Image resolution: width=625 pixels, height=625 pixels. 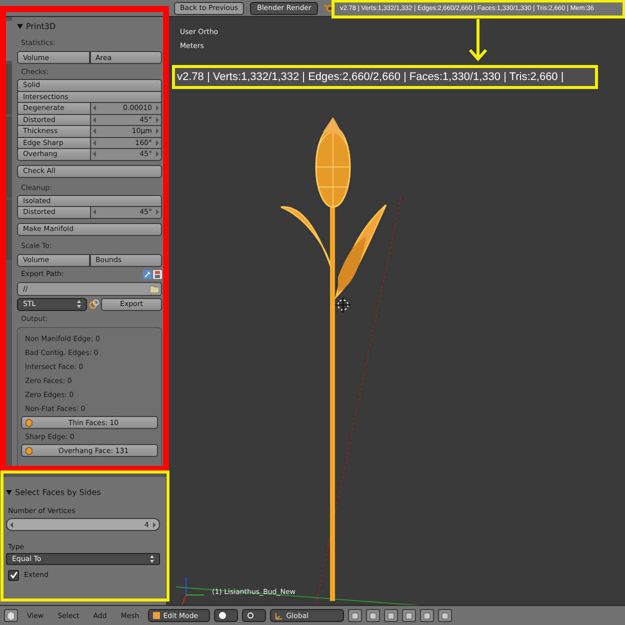 I want to click on blender-logo-icon, so click(x=329, y=8).